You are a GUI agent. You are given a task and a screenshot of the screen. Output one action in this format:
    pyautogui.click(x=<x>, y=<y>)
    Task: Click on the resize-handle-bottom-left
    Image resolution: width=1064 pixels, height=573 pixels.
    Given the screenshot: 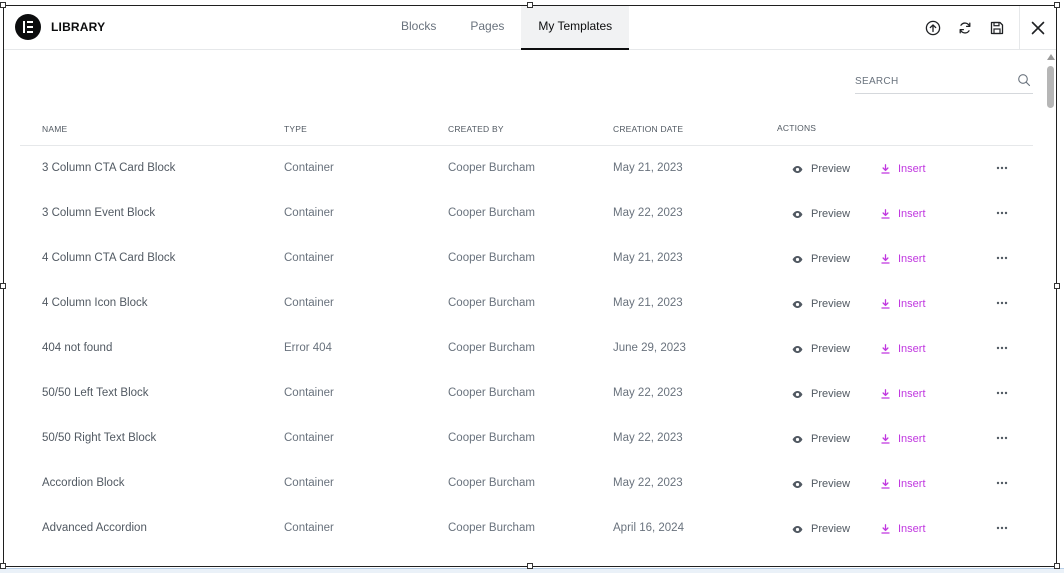 What is the action you would take?
    pyautogui.click(x=3, y=566)
    